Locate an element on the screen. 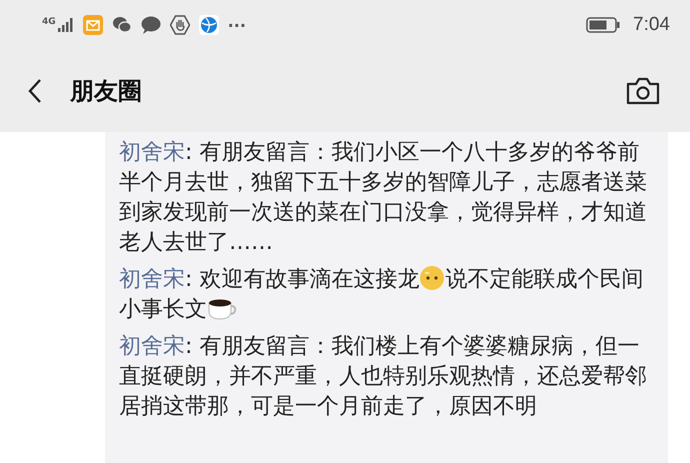 This screenshot has height=463, width=690. speech-bubble-icon is located at coordinates (150, 25).